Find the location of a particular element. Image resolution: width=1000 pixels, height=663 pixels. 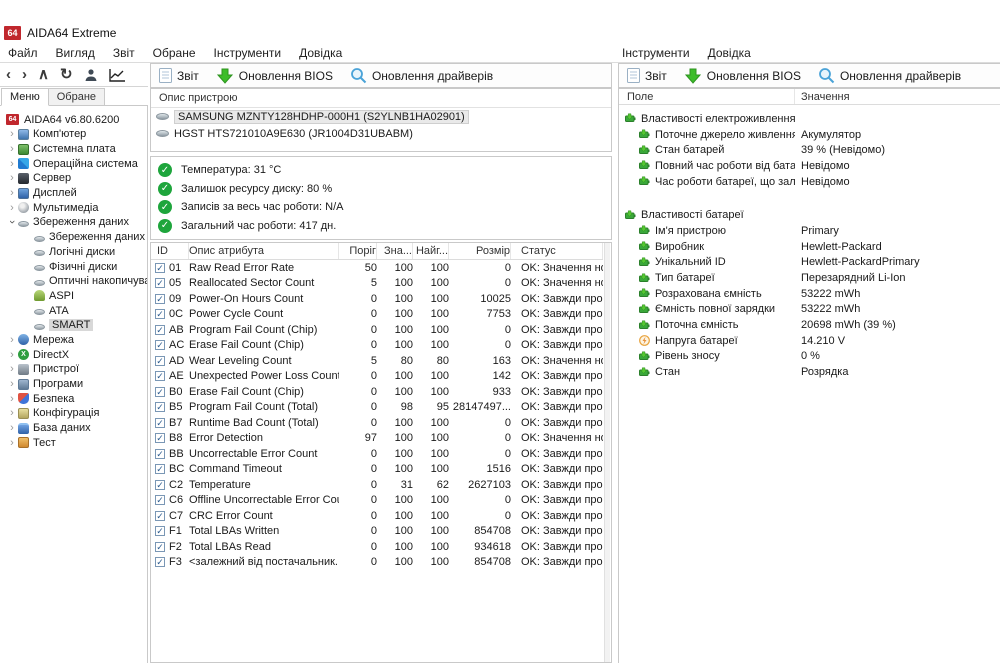

tree-item: › Комп'ютер is located at coordinates (73, 134).